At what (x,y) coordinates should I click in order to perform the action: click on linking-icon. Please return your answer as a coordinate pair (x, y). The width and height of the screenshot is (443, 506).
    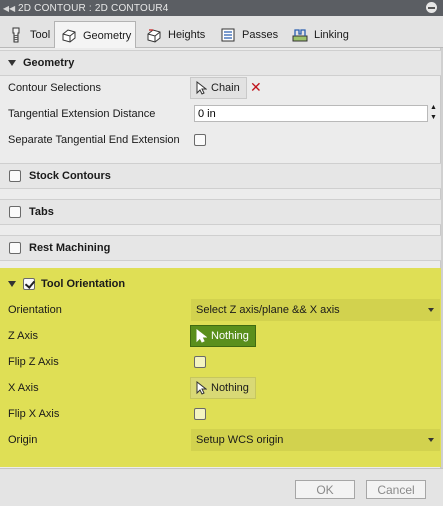
    Looking at the image, I should click on (300, 35).